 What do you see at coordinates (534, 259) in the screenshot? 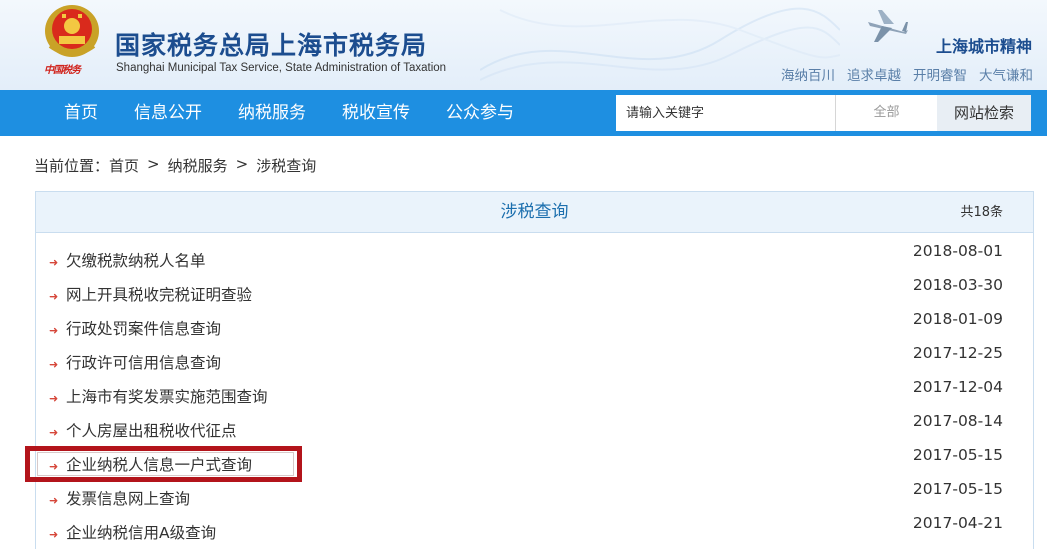
I see `list-item: ➜ 欠缴税款纳税人名单 2018-08-01` at bounding box center [534, 259].